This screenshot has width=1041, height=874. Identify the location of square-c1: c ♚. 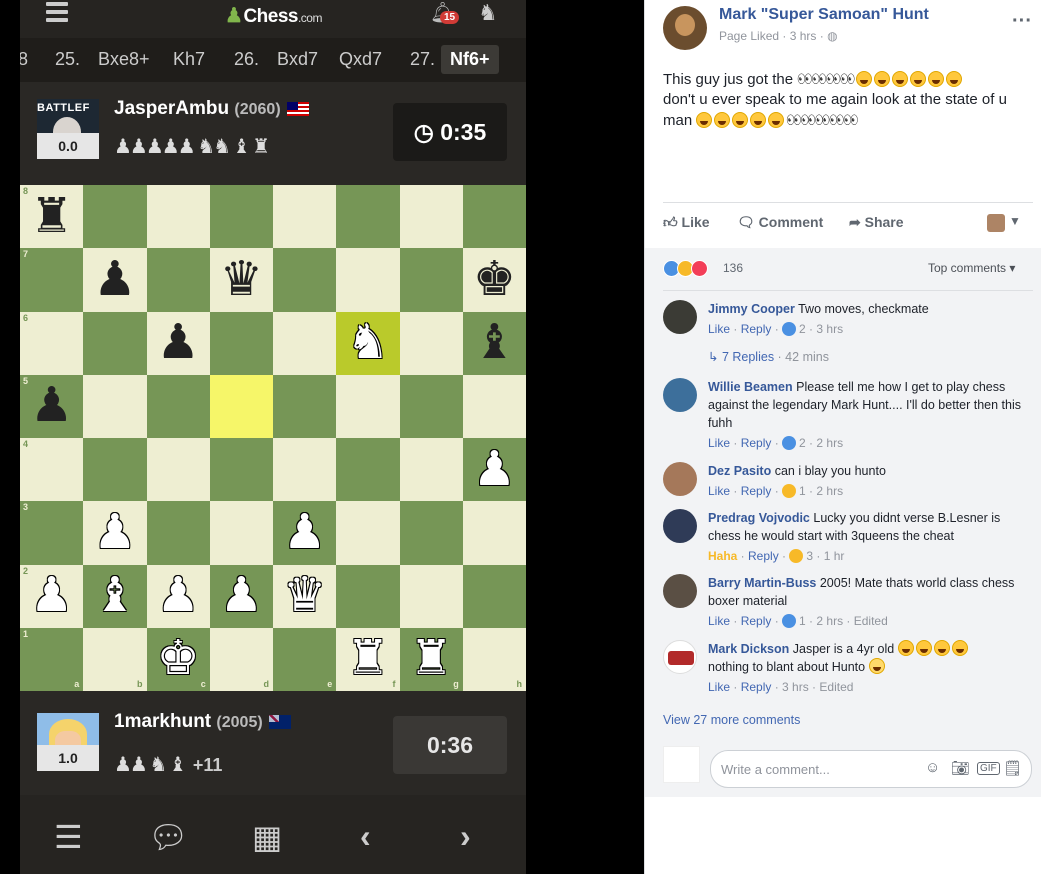
(178, 659).